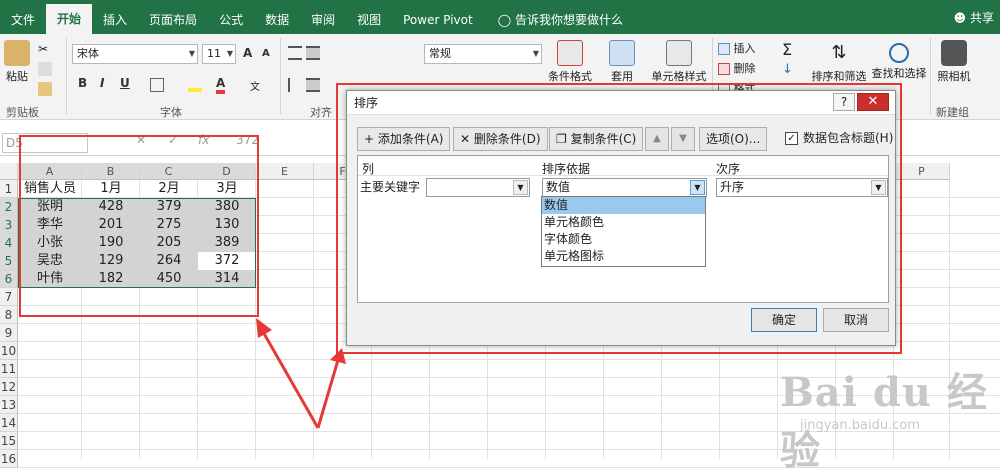  Describe the element at coordinates (856, 320) in the screenshot. I see `cancel-button: 取消` at that location.